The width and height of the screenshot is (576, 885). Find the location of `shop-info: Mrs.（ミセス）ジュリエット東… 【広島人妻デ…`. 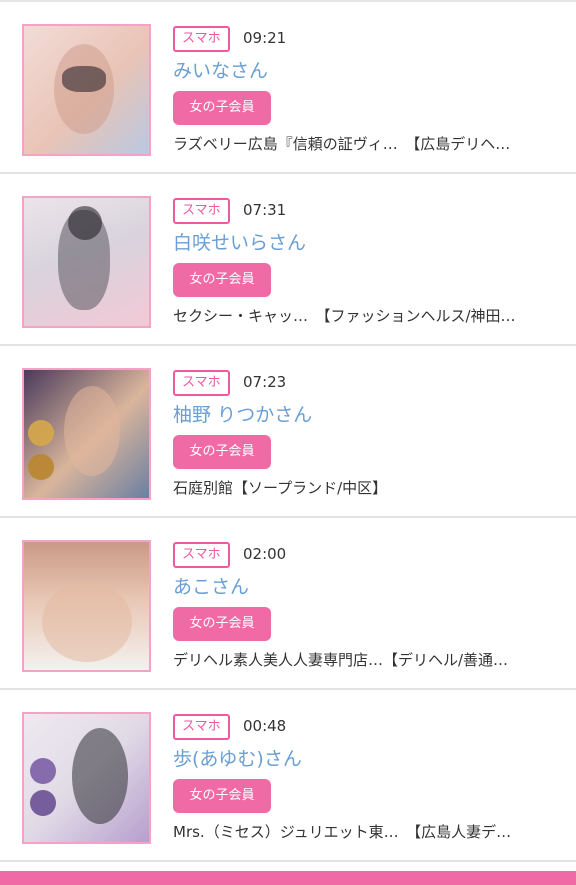

shop-info: Mrs.（ミセス）ジュリエット東… 【広島人妻デ… is located at coordinates (368, 832).